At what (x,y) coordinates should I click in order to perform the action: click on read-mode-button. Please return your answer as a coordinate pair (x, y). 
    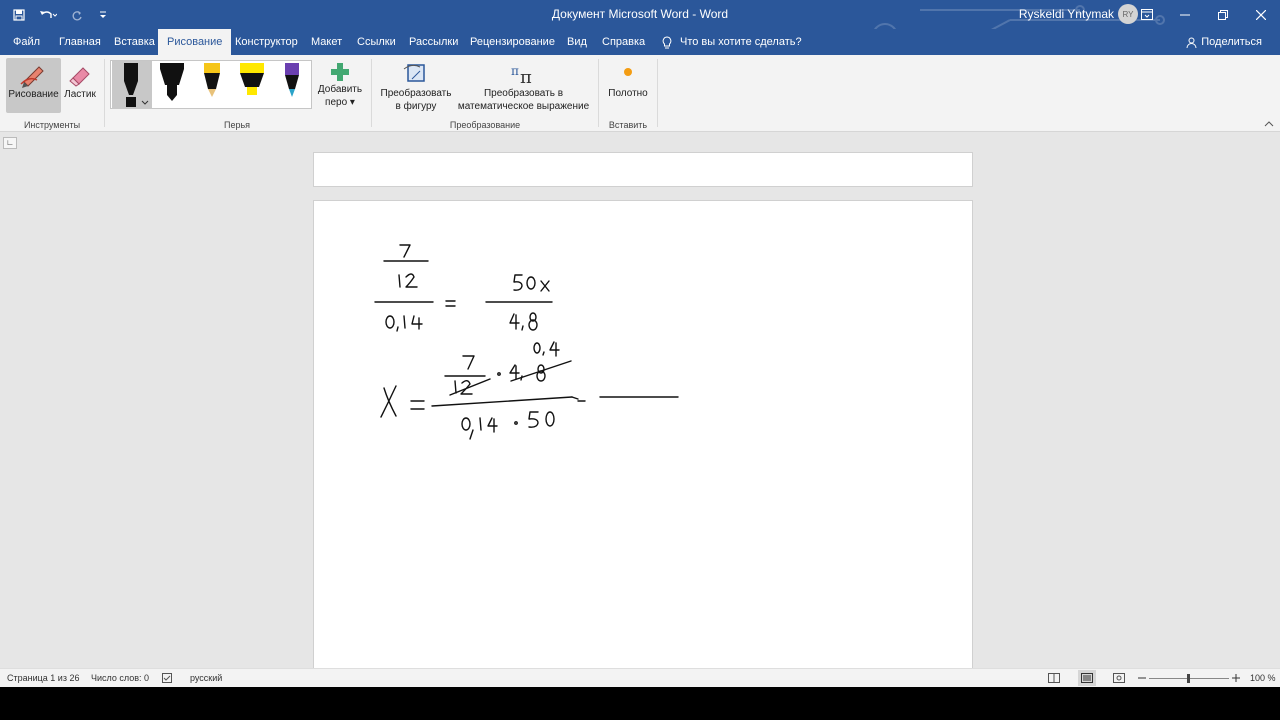
    Looking at the image, I should click on (1054, 679).